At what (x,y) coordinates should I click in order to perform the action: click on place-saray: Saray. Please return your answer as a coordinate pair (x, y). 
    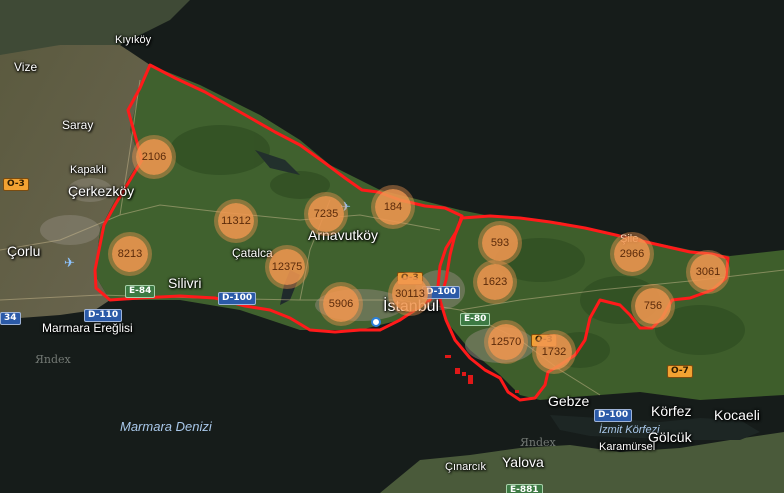
    Looking at the image, I should click on (78, 125).